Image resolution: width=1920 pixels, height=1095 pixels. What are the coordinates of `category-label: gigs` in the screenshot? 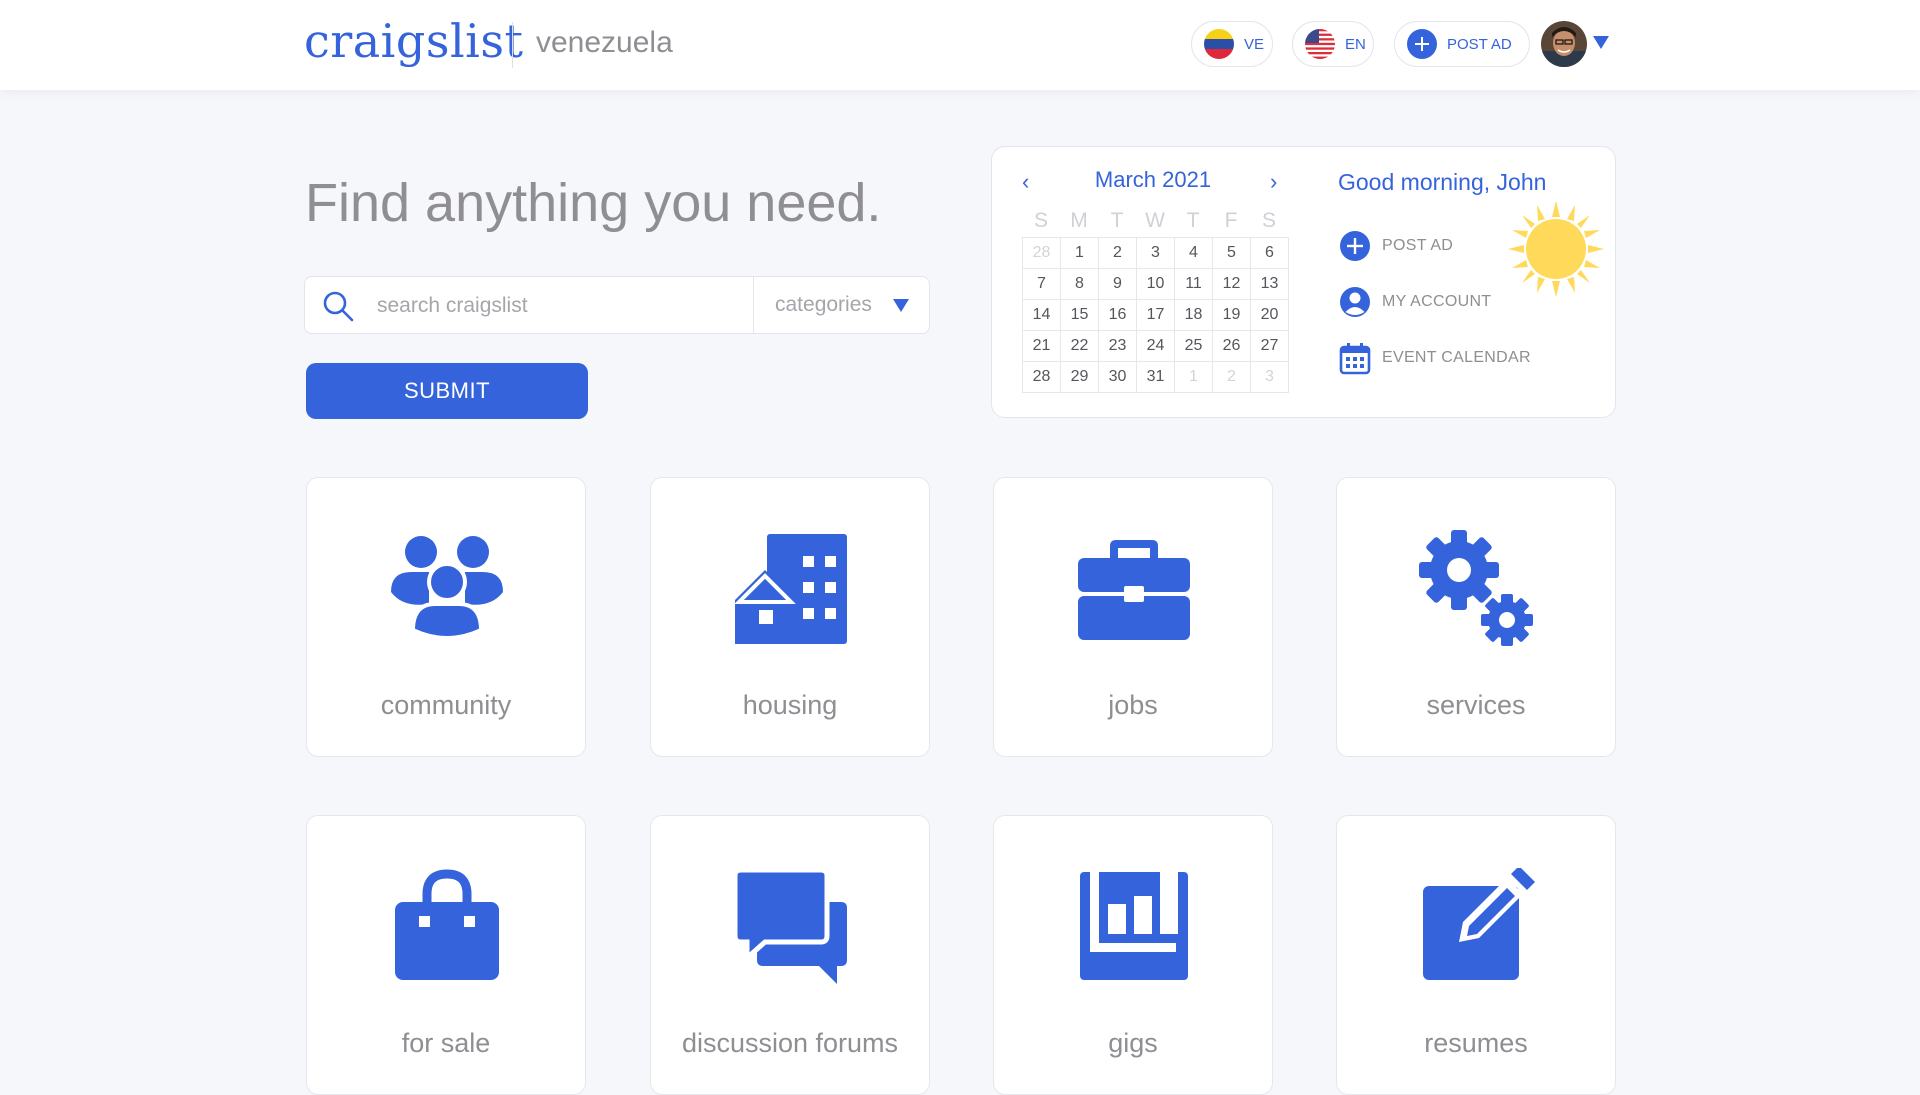 It's located at (1133, 1043).